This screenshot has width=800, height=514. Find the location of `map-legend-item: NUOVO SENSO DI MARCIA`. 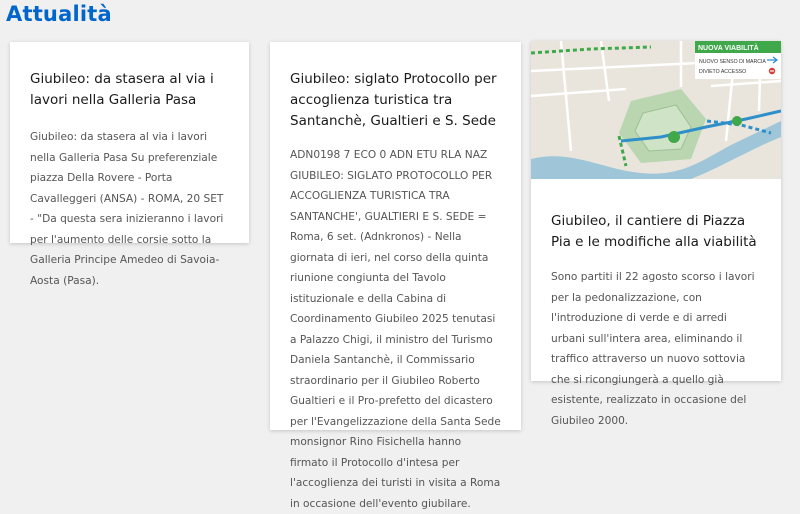

map-legend-item: NUOVO SENSO DI MARCIA is located at coordinates (732, 62).